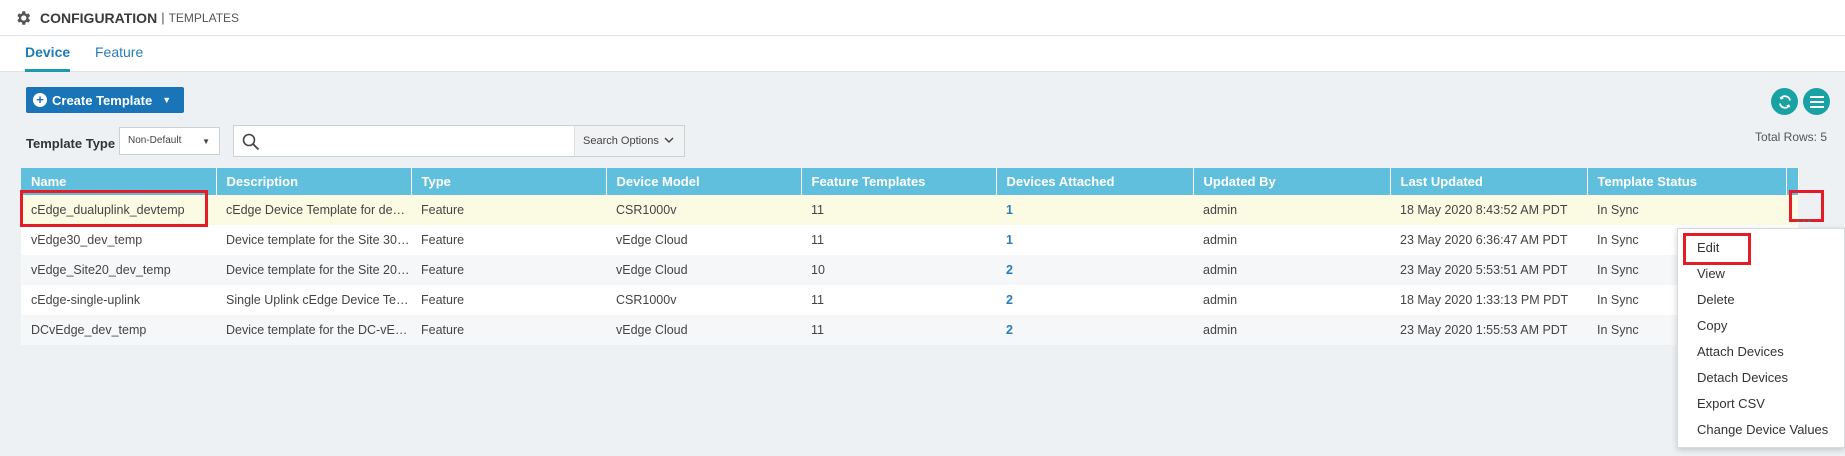 The height and width of the screenshot is (456, 1845). I want to click on menu-item-change-device-values: Change Device Values, so click(1762, 429).